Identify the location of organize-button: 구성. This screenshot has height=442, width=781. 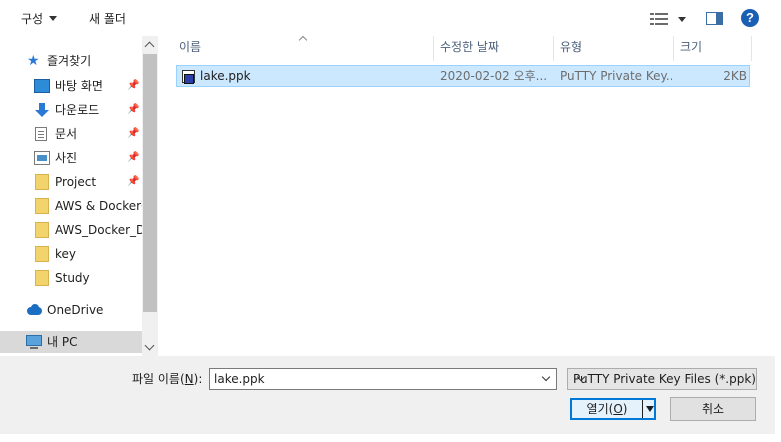
(39, 19).